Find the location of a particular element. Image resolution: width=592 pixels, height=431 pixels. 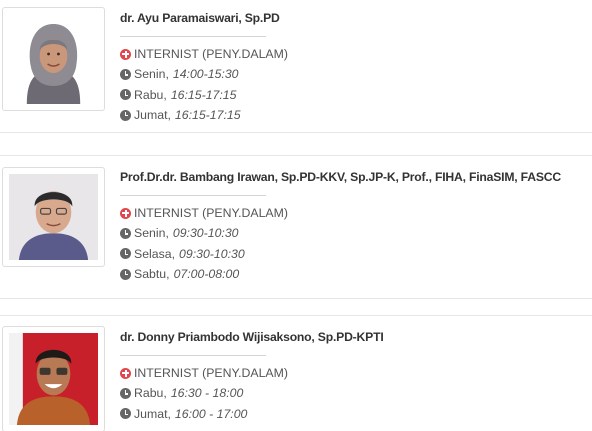

schedule-time: 14:00-15:30 is located at coordinates (205, 74).